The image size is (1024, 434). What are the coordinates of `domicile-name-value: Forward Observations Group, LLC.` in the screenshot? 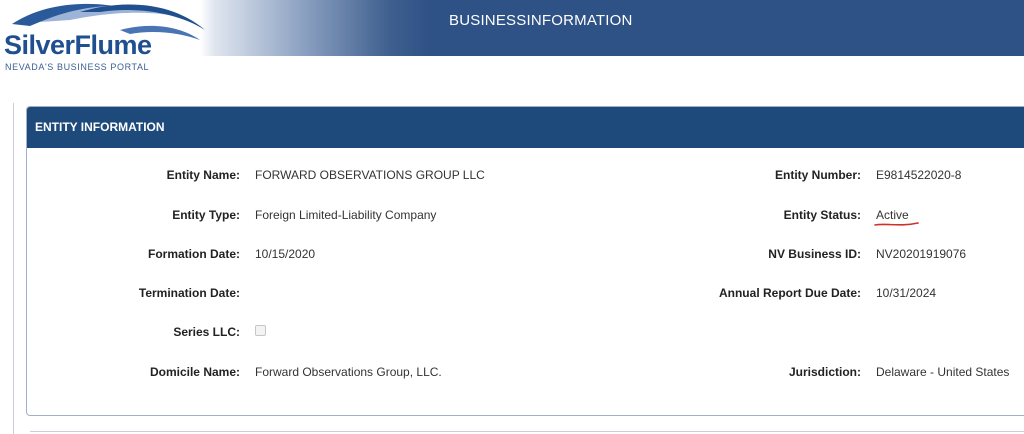 It's located at (348, 372).